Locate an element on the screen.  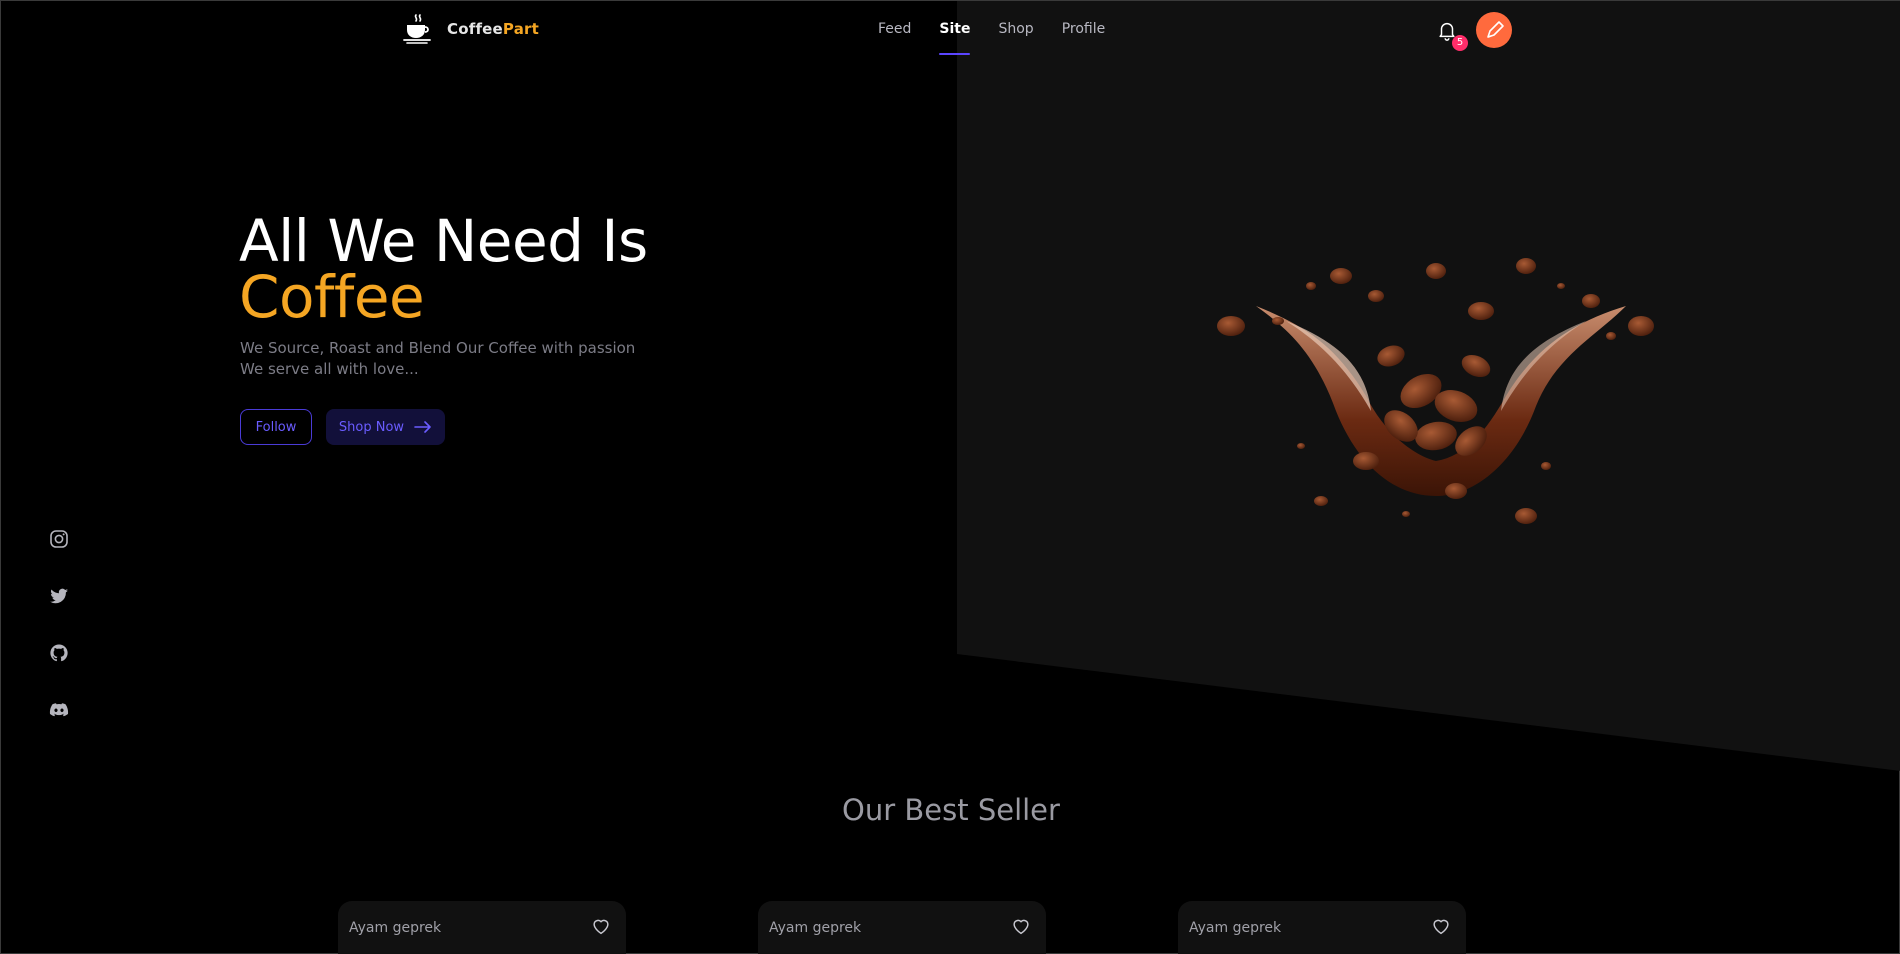
brand-name: CoffeePart is located at coordinates (493, 29).